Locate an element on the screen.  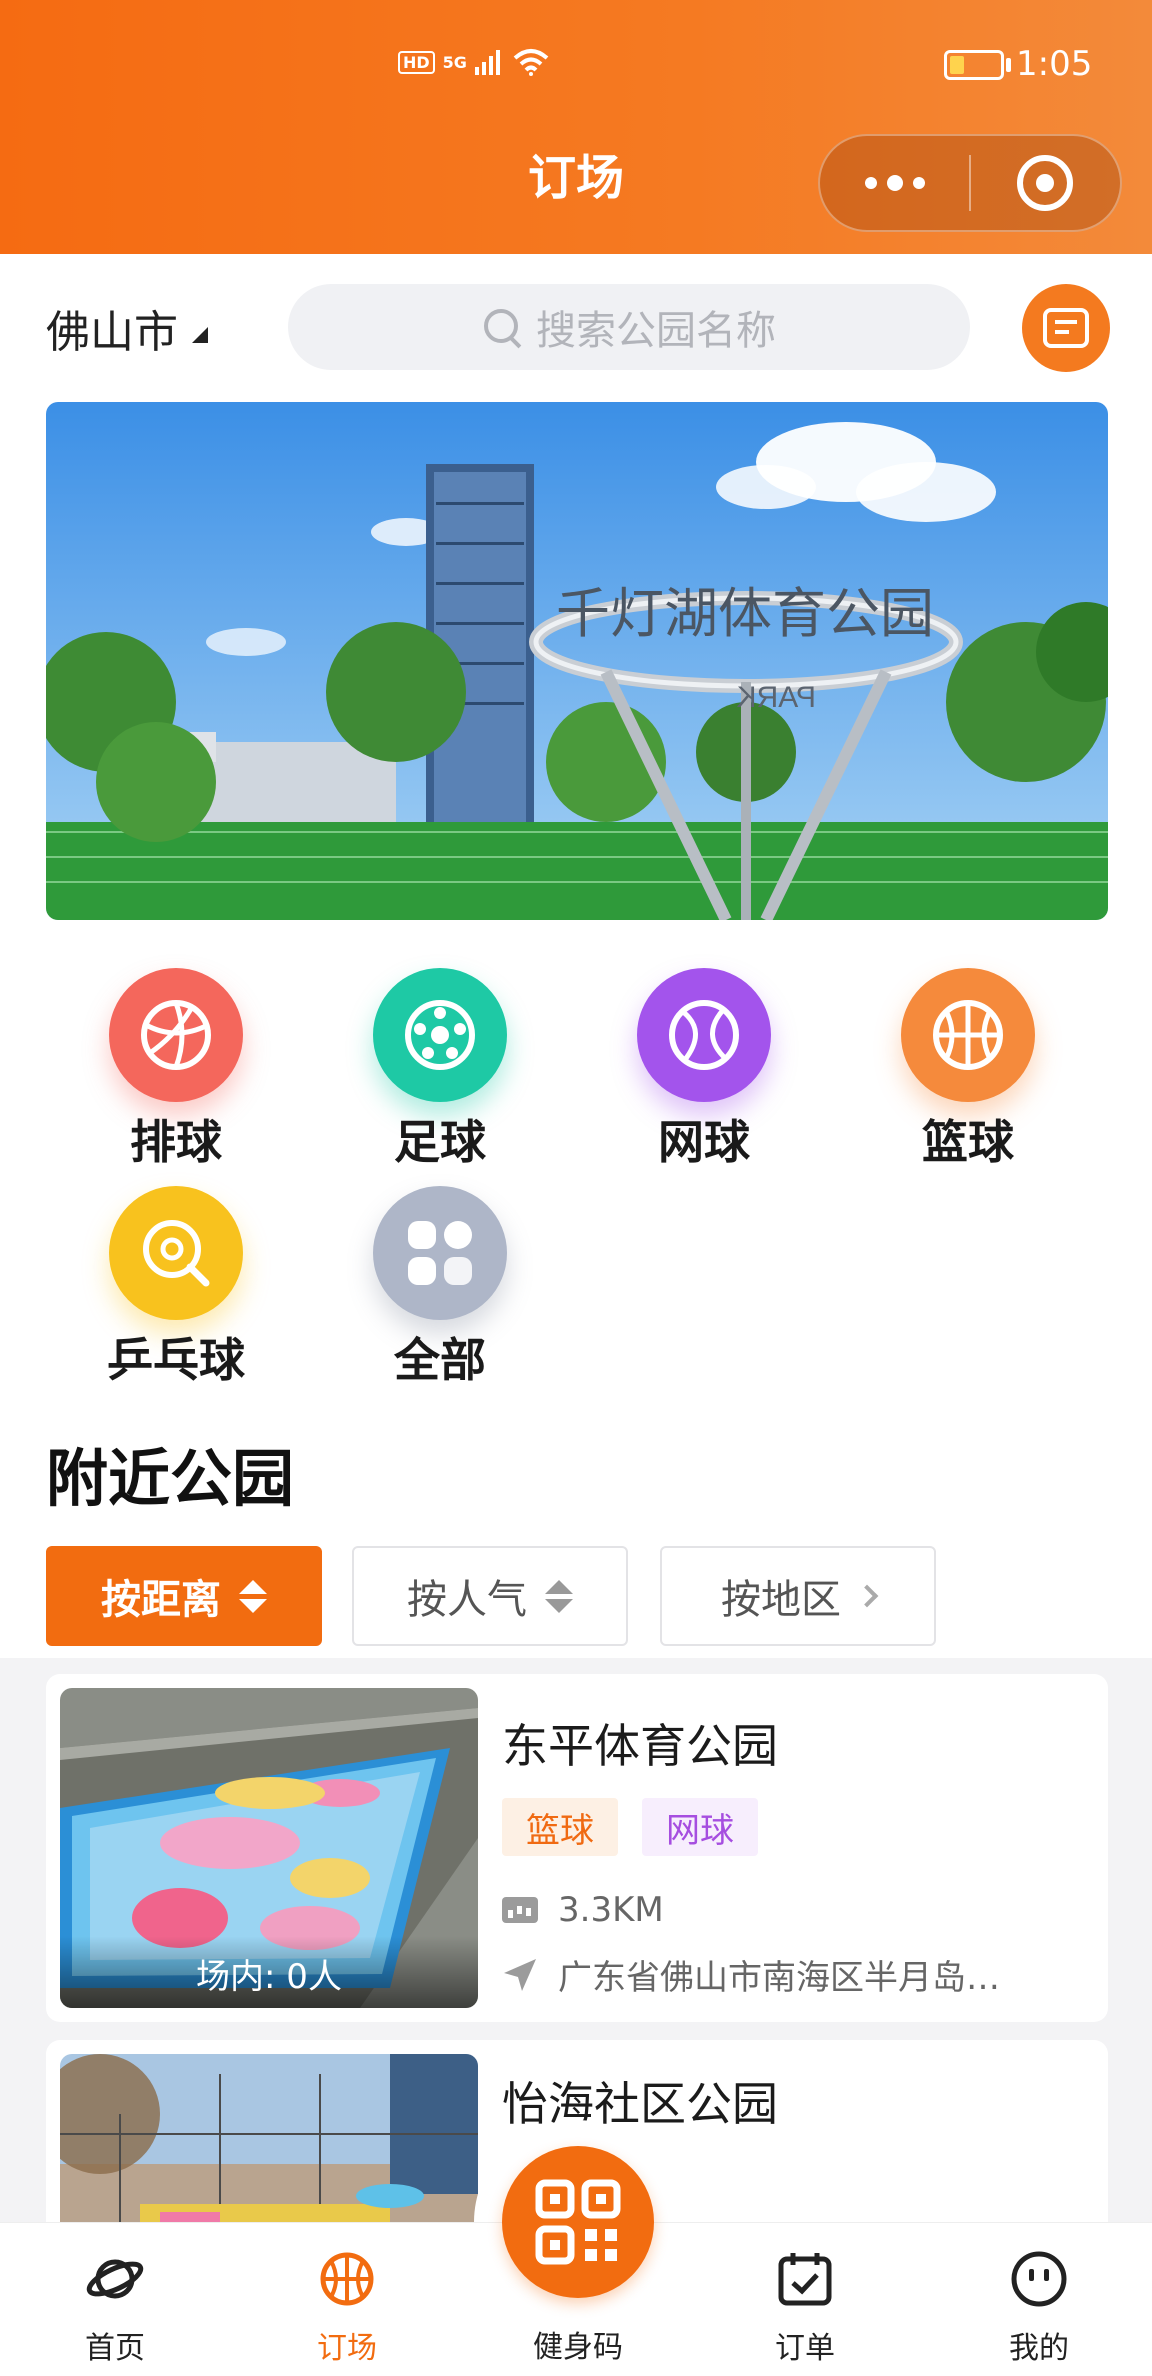
sort-distance-label: 按距离 is located at coordinates (161, 1600).